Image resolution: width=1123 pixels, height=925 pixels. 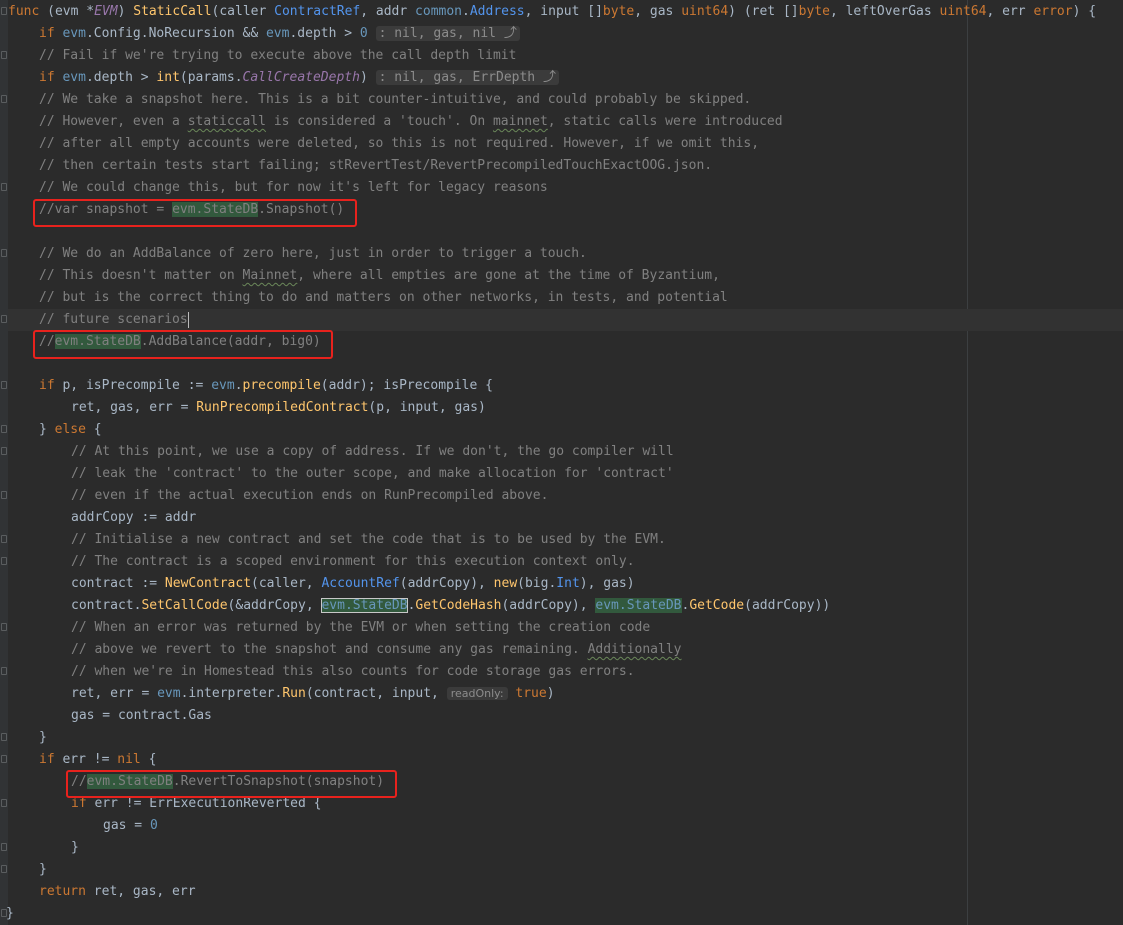 I want to click on code-text: ret, gas, err, so click(x=140, y=891).